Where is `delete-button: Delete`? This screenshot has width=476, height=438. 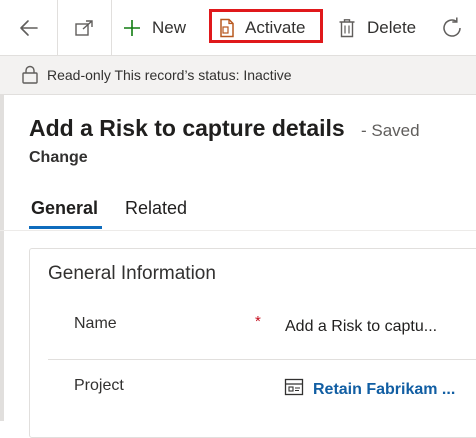 delete-button: Delete is located at coordinates (383, 27).